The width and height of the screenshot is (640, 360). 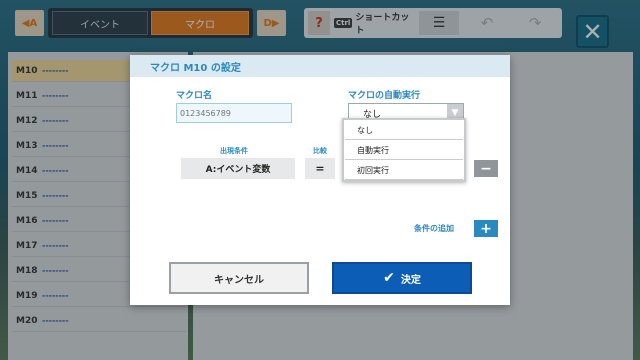 What do you see at coordinates (320, 66) in the screenshot?
I see `dialog-title: マクロ M10 の設定` at bounding box center [320, 66].